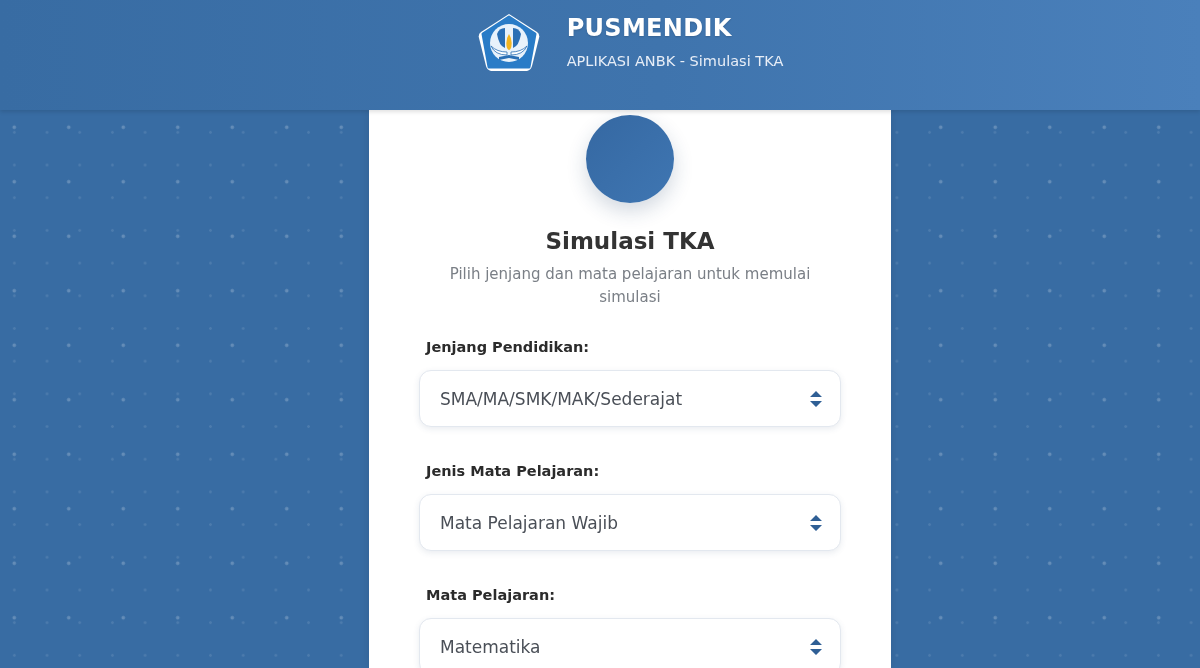  I want to click on select-field: Mata Pelajaran Wajib, so click(630, 522).